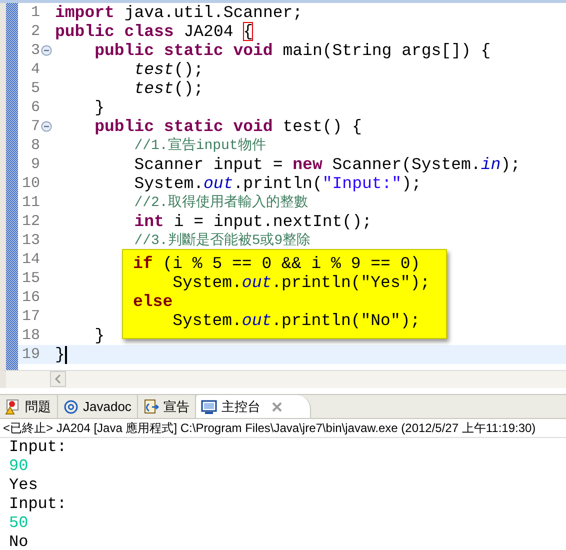  Describe the element at coordinates (35, 164) in the screenshot. I see `line-number: 9` at that location.